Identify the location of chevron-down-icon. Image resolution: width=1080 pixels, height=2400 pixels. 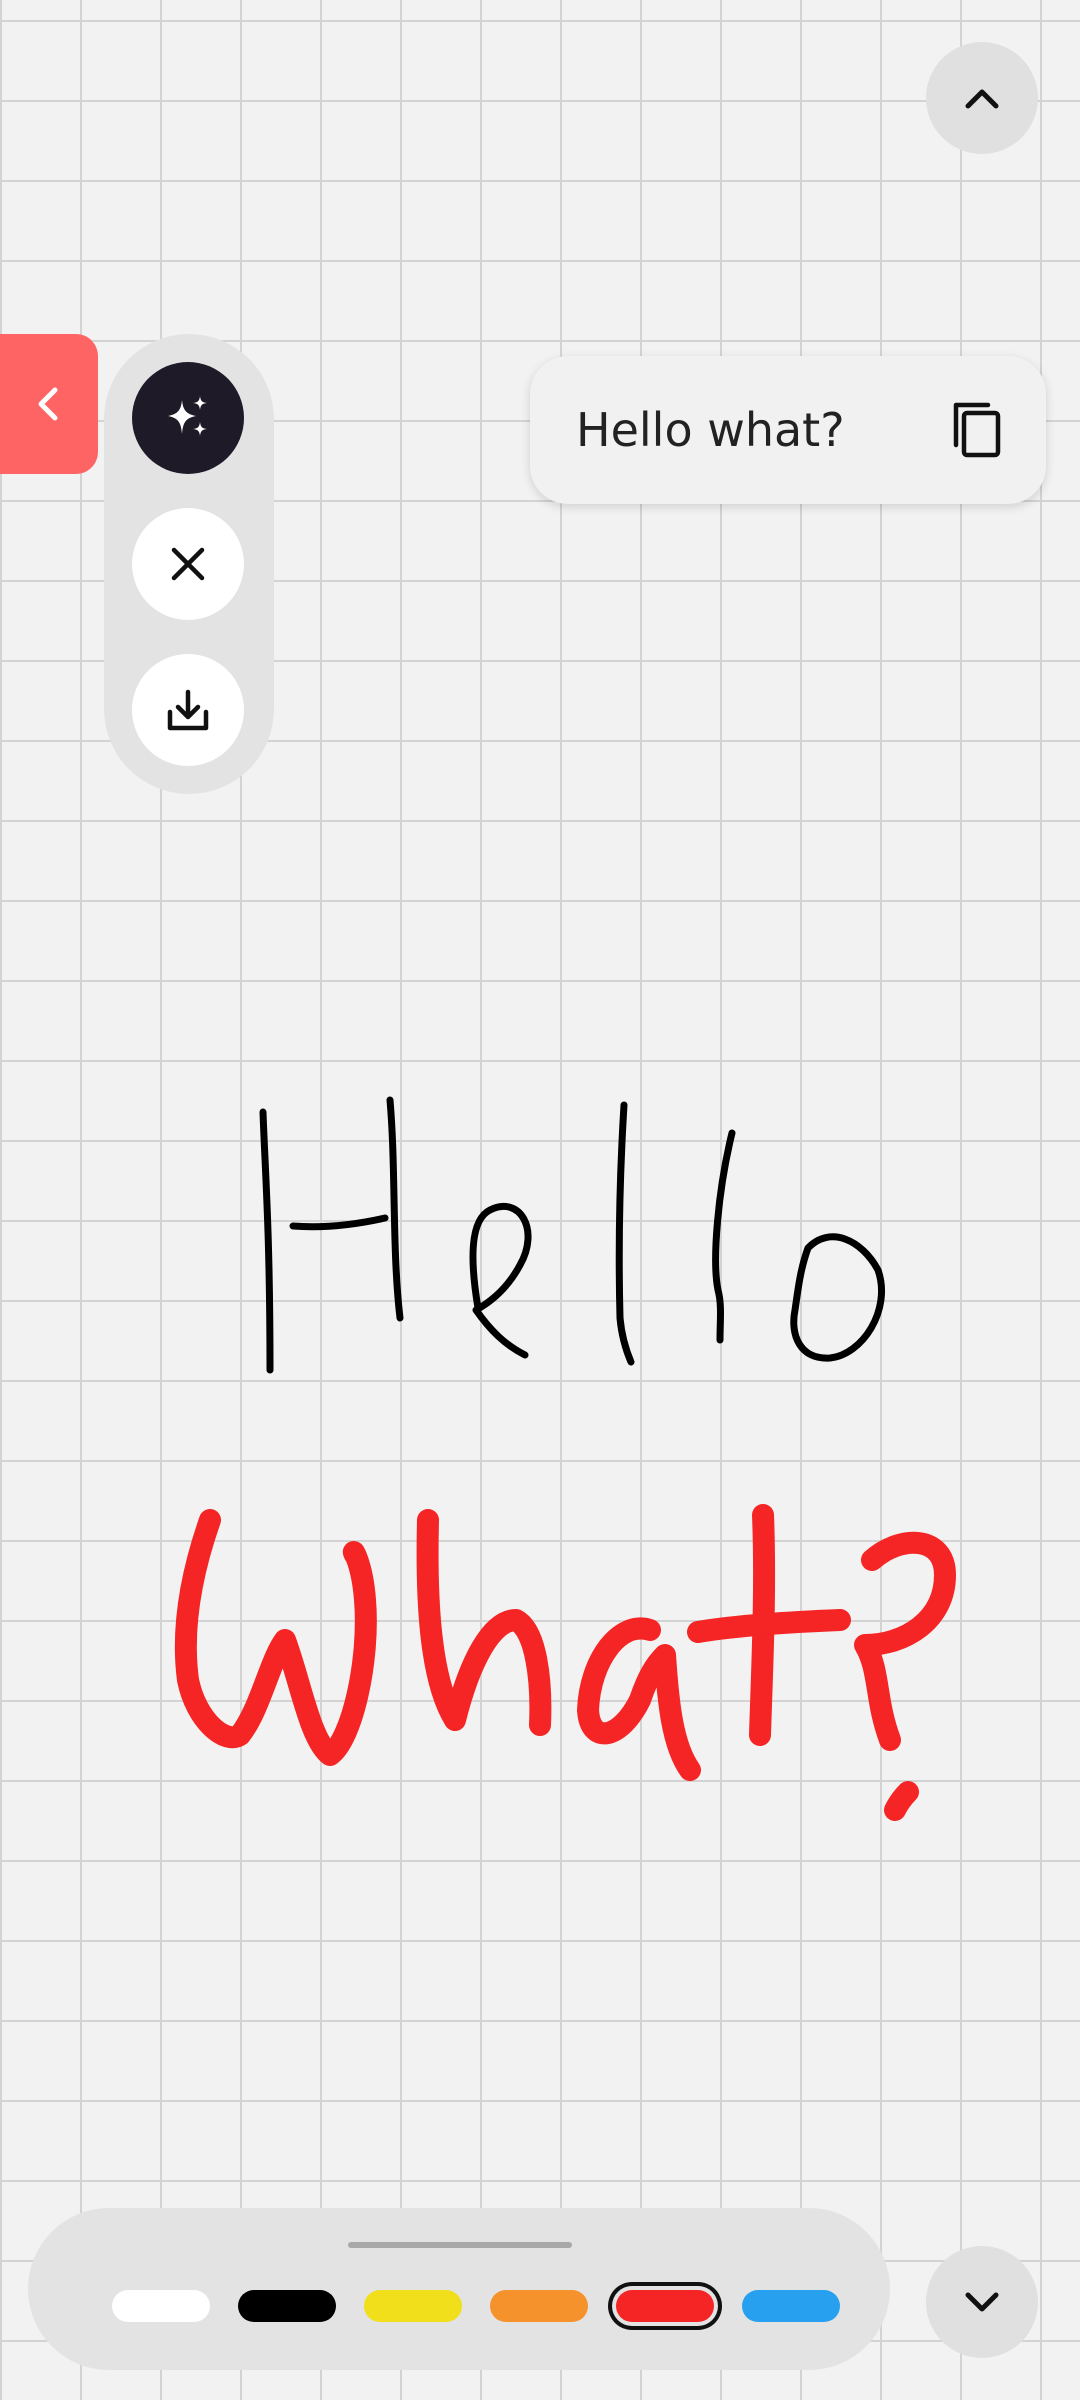
(982, 2302).